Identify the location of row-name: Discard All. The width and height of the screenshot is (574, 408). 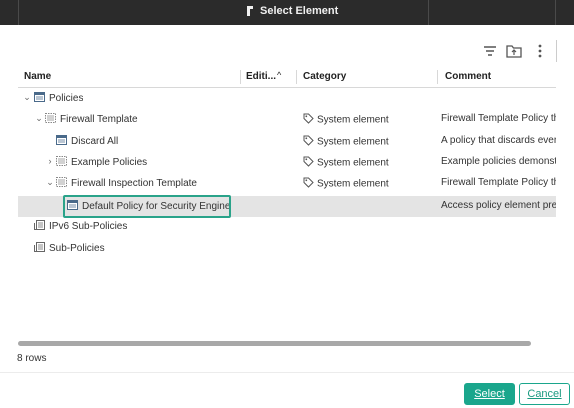
(87, 141).